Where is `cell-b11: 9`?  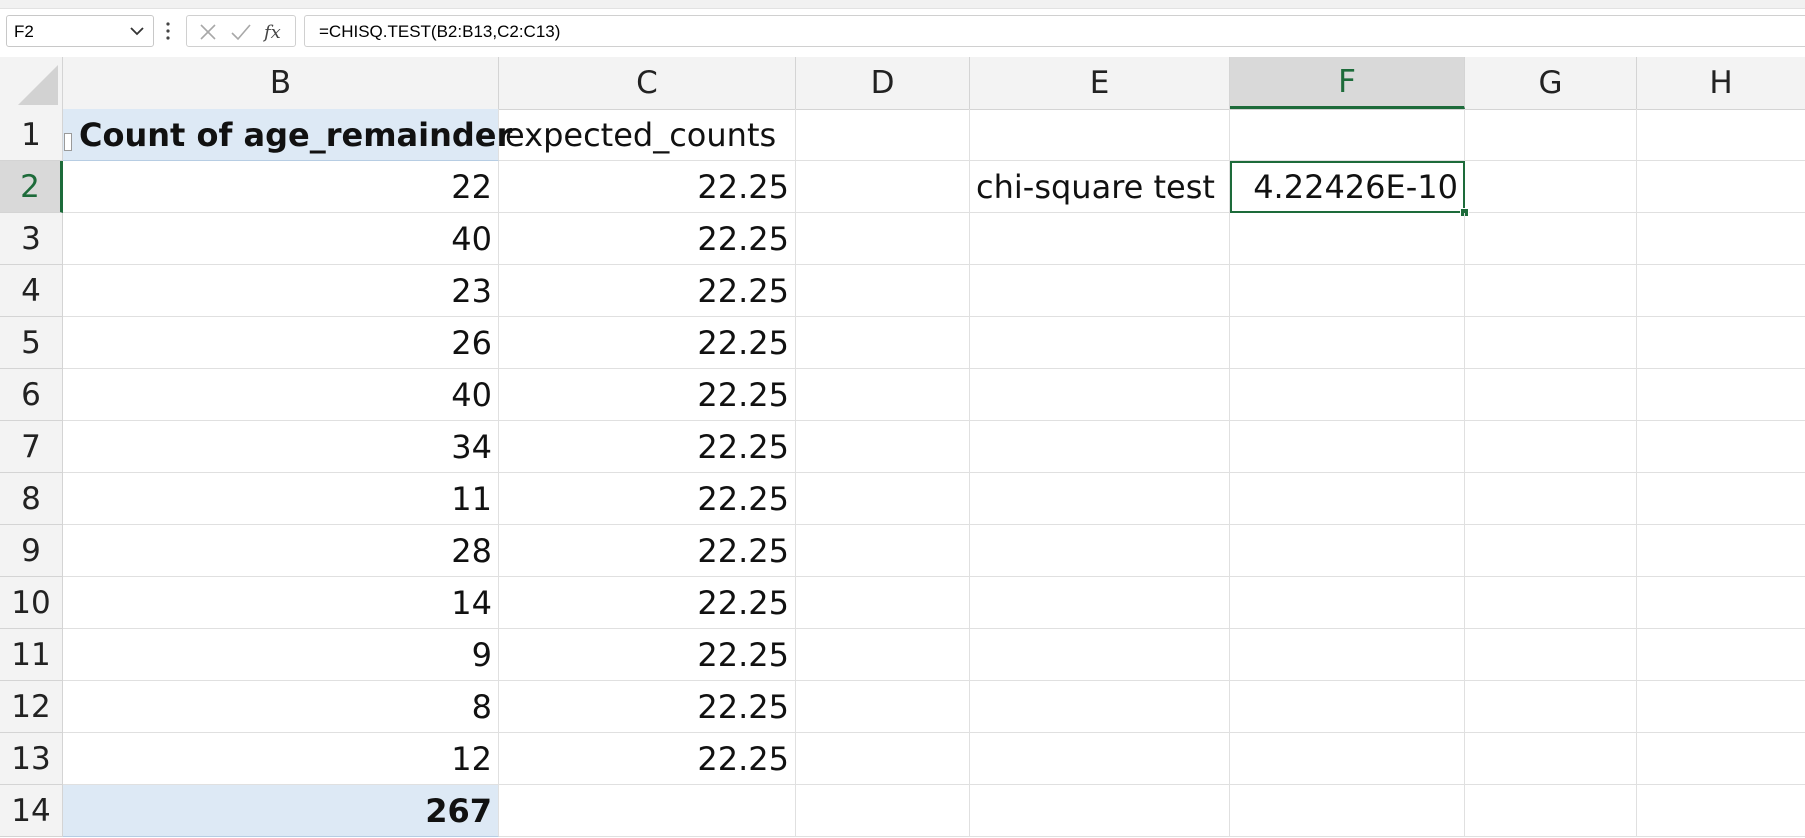
cell-b11: 9 is located at coordinates (281, 655).